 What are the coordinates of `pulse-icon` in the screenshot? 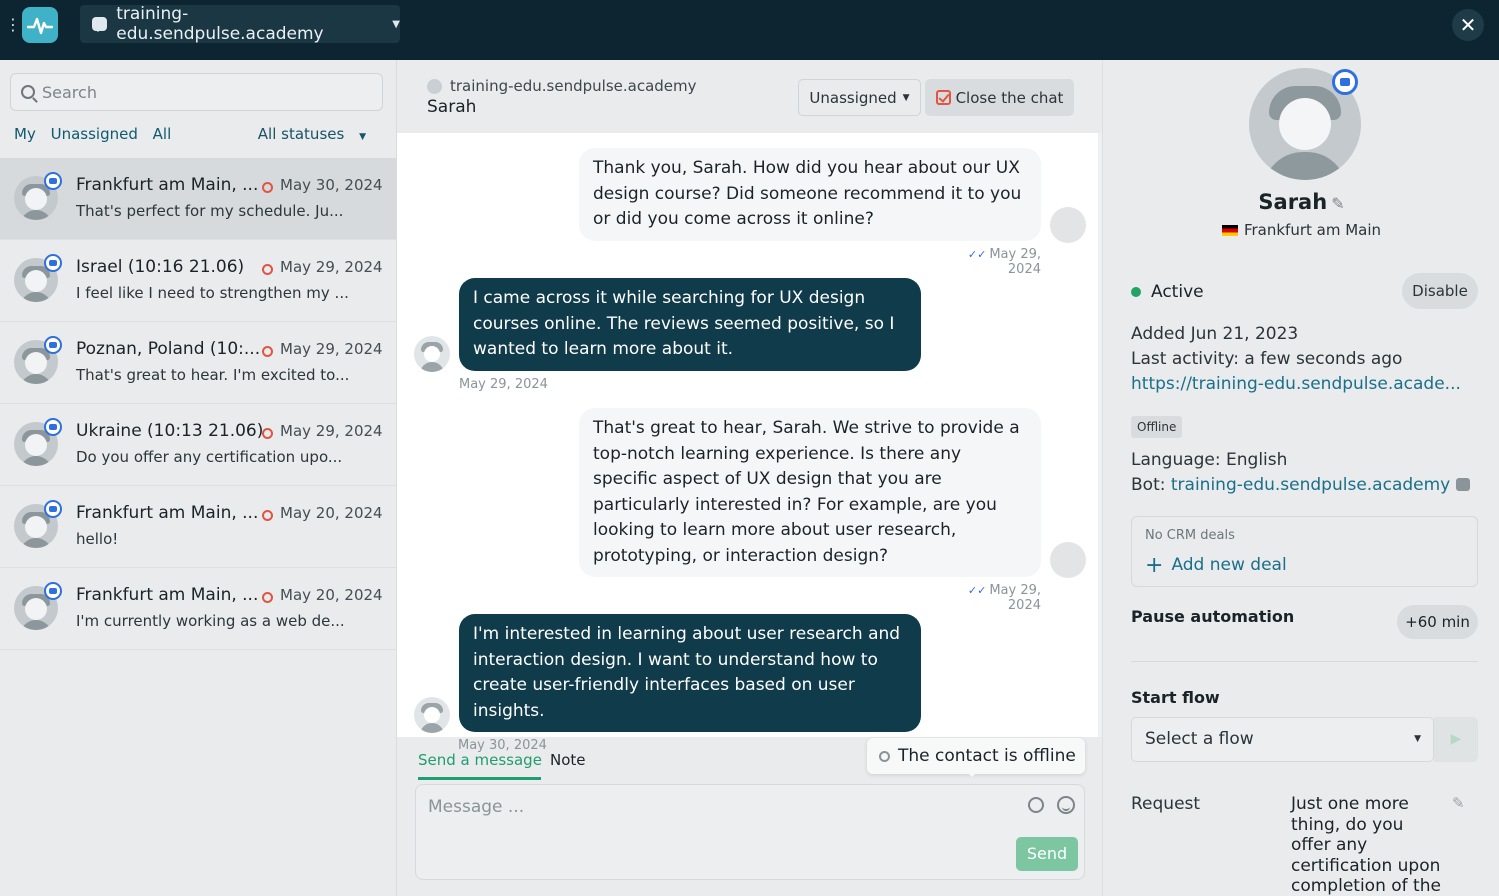 It's located at (40, 26).